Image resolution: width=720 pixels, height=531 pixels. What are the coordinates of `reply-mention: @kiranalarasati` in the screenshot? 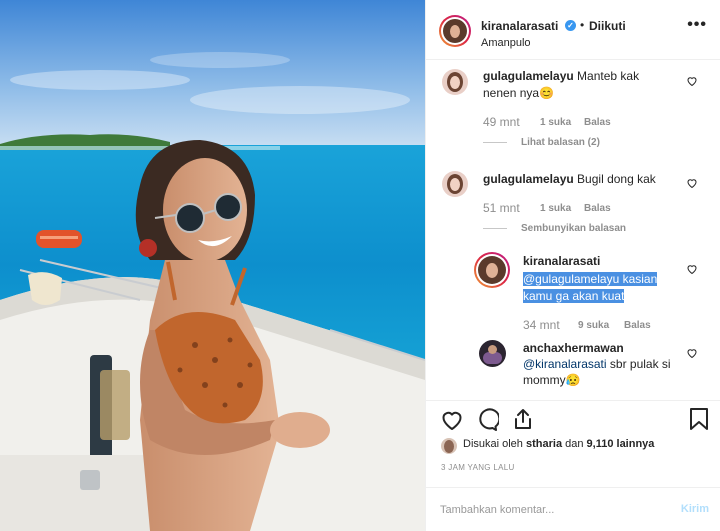 It's located at (565, 364).